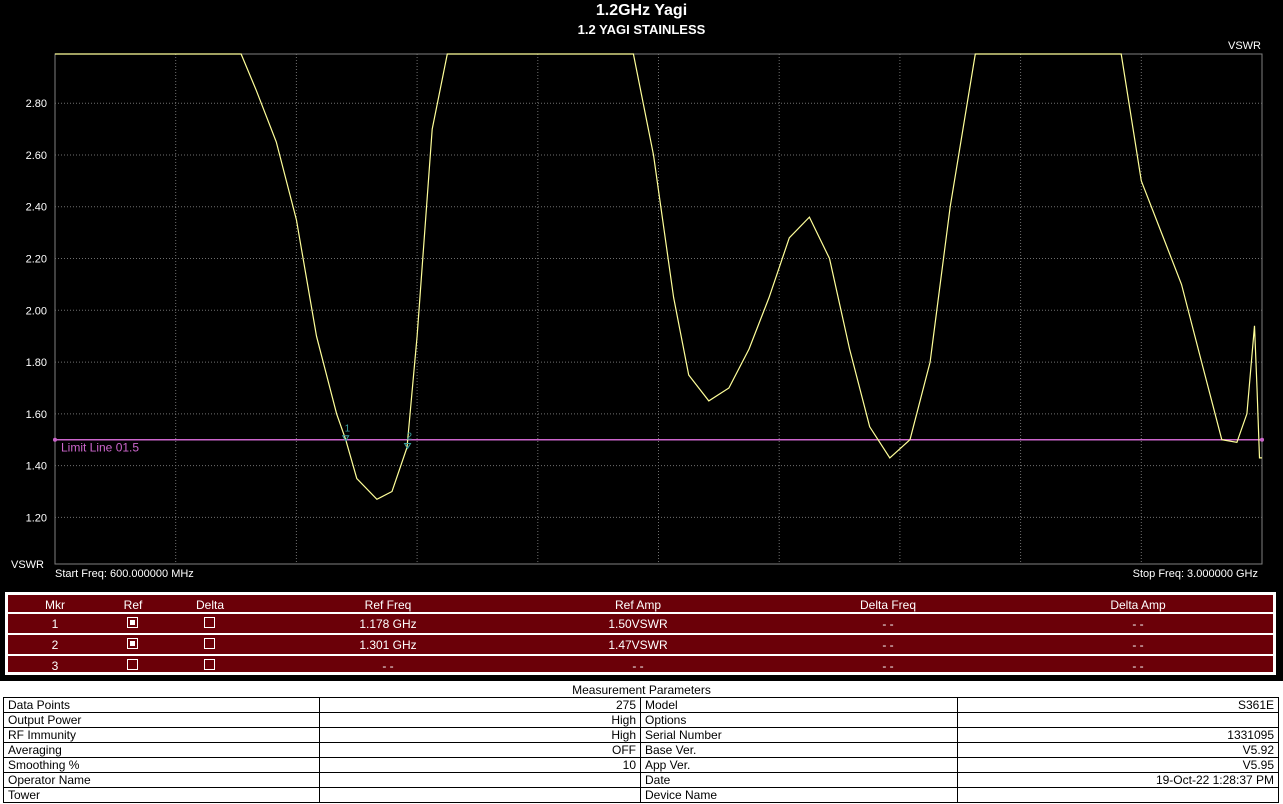  I want to click on ref-freq-value: 1.178 GHz, so click(388, 624).